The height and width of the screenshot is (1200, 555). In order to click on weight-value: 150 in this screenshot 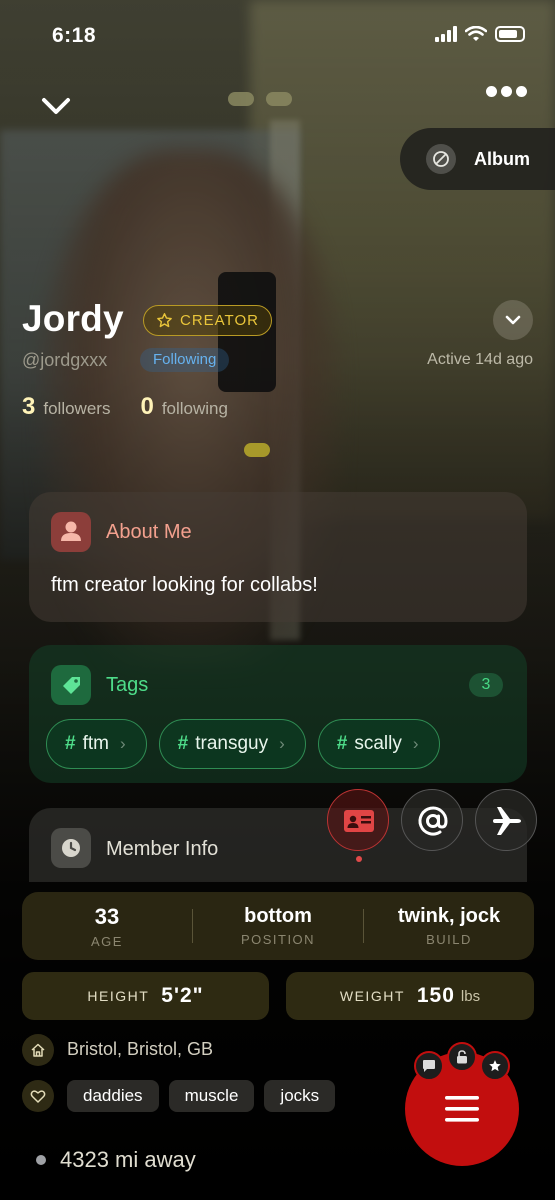, I will do `click(435, 995)`.